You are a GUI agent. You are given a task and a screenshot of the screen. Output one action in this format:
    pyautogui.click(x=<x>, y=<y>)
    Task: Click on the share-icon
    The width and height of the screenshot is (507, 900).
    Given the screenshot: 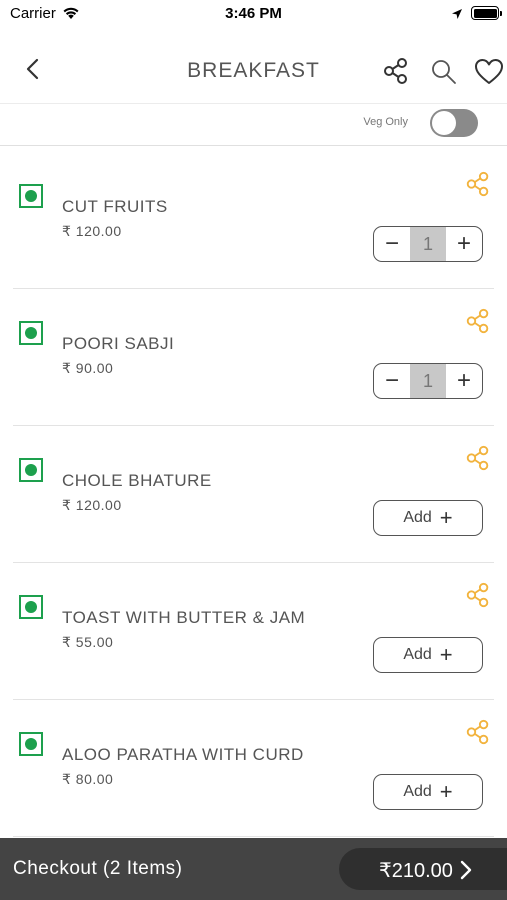 What is the action you would take?
    pyautogui.click(x=396, y=73)
    